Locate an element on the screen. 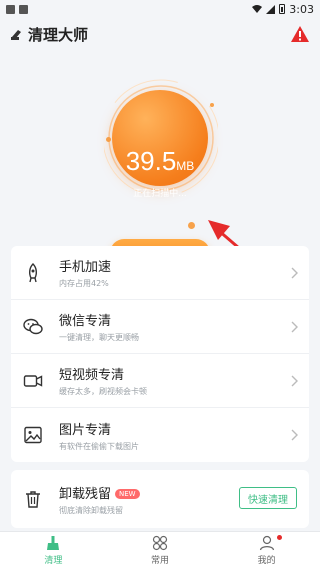  feature-subtitle: 有软件在偷偷下载图片 is located at coordinates (99, 446).